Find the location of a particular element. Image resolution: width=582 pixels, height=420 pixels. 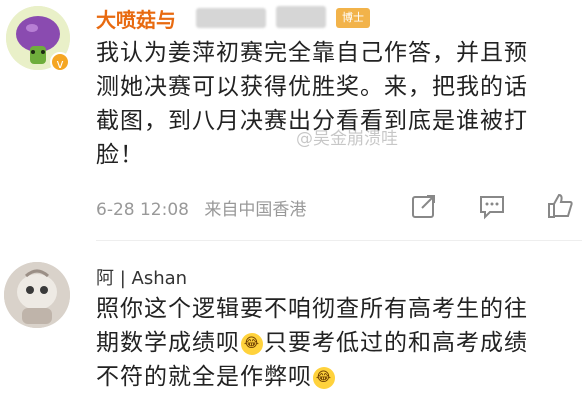

username: 大喷菇与 is located at coordinates (136, 18).